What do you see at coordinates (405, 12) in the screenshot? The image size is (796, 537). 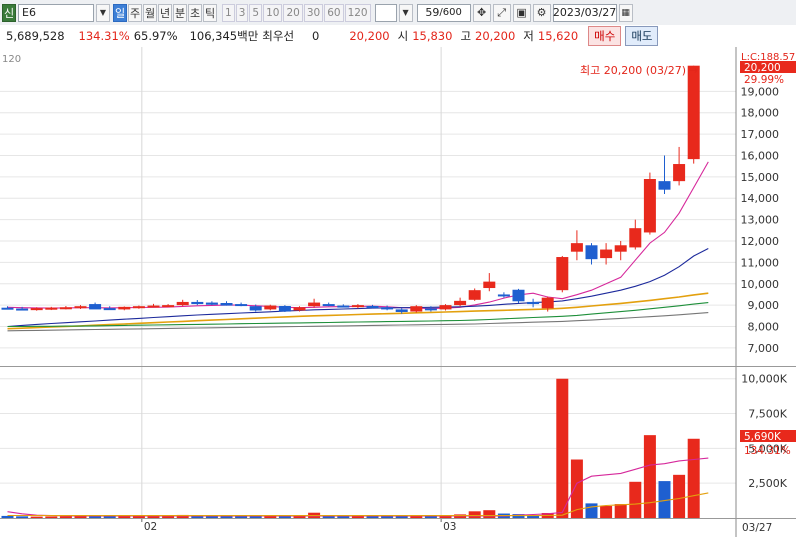 I see `interval-dropdown-button: ▼` at bounding box center [405, 12].